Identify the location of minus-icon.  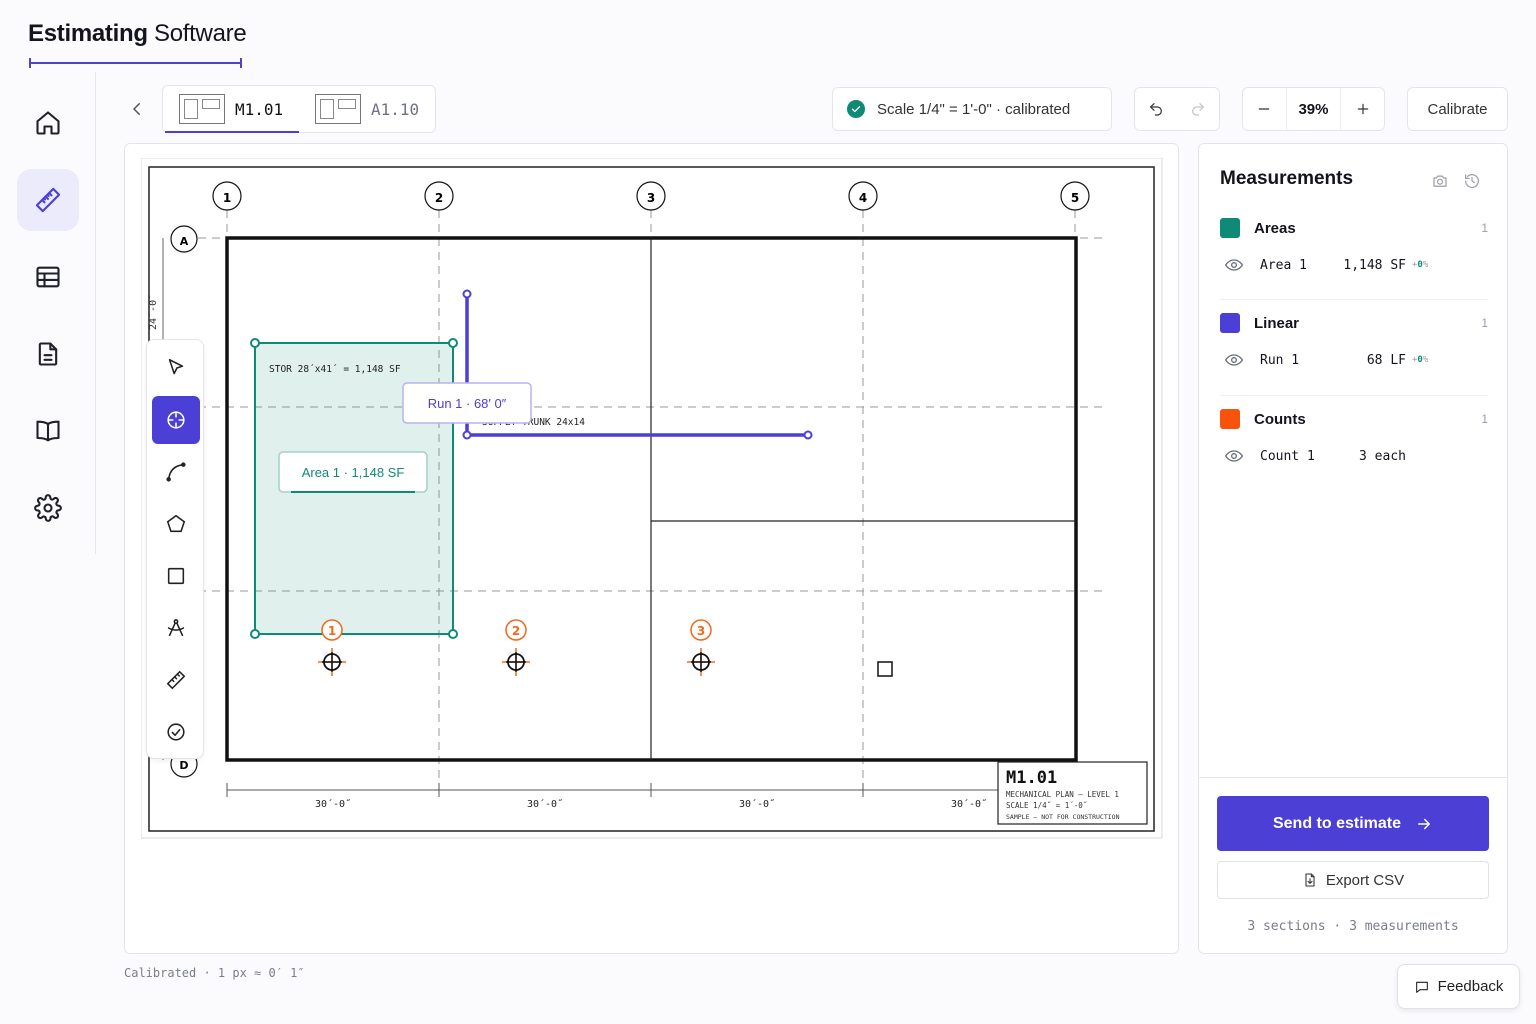
(1264, 109).